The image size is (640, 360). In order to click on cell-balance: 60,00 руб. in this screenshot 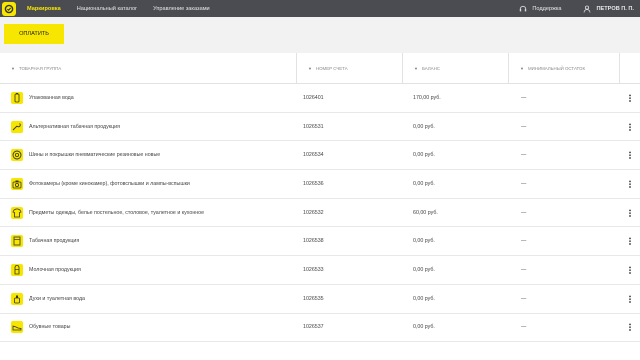, I will do `click(425, 212)`.